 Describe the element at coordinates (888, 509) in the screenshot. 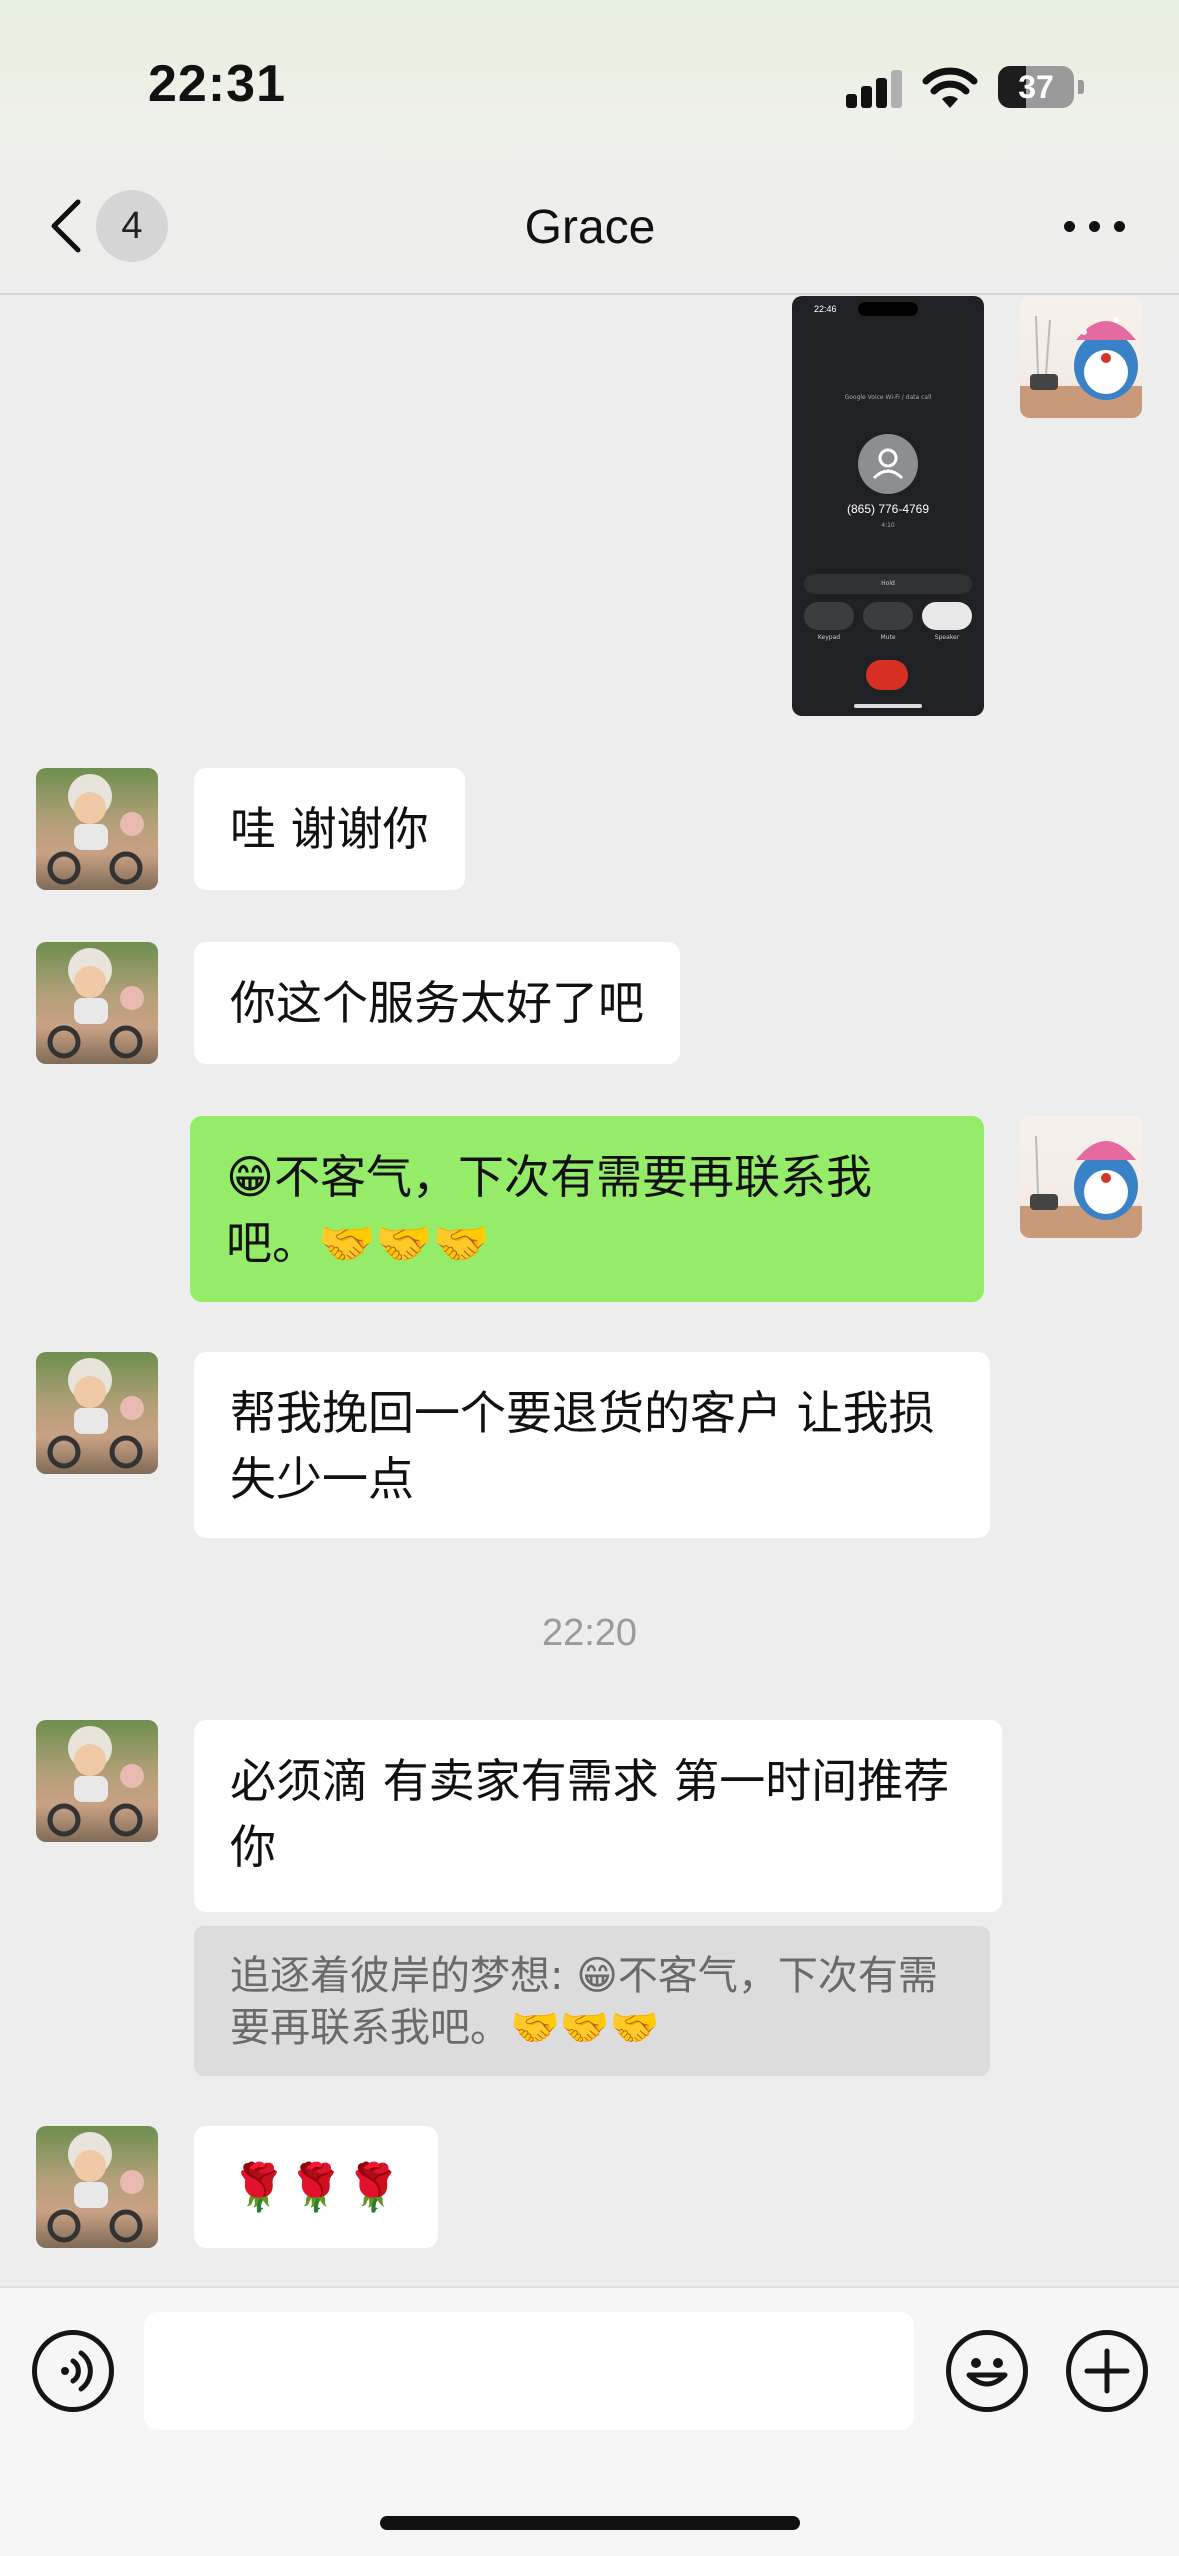

I see `screenshot-phone-number: (865) 776-4769` at that location.